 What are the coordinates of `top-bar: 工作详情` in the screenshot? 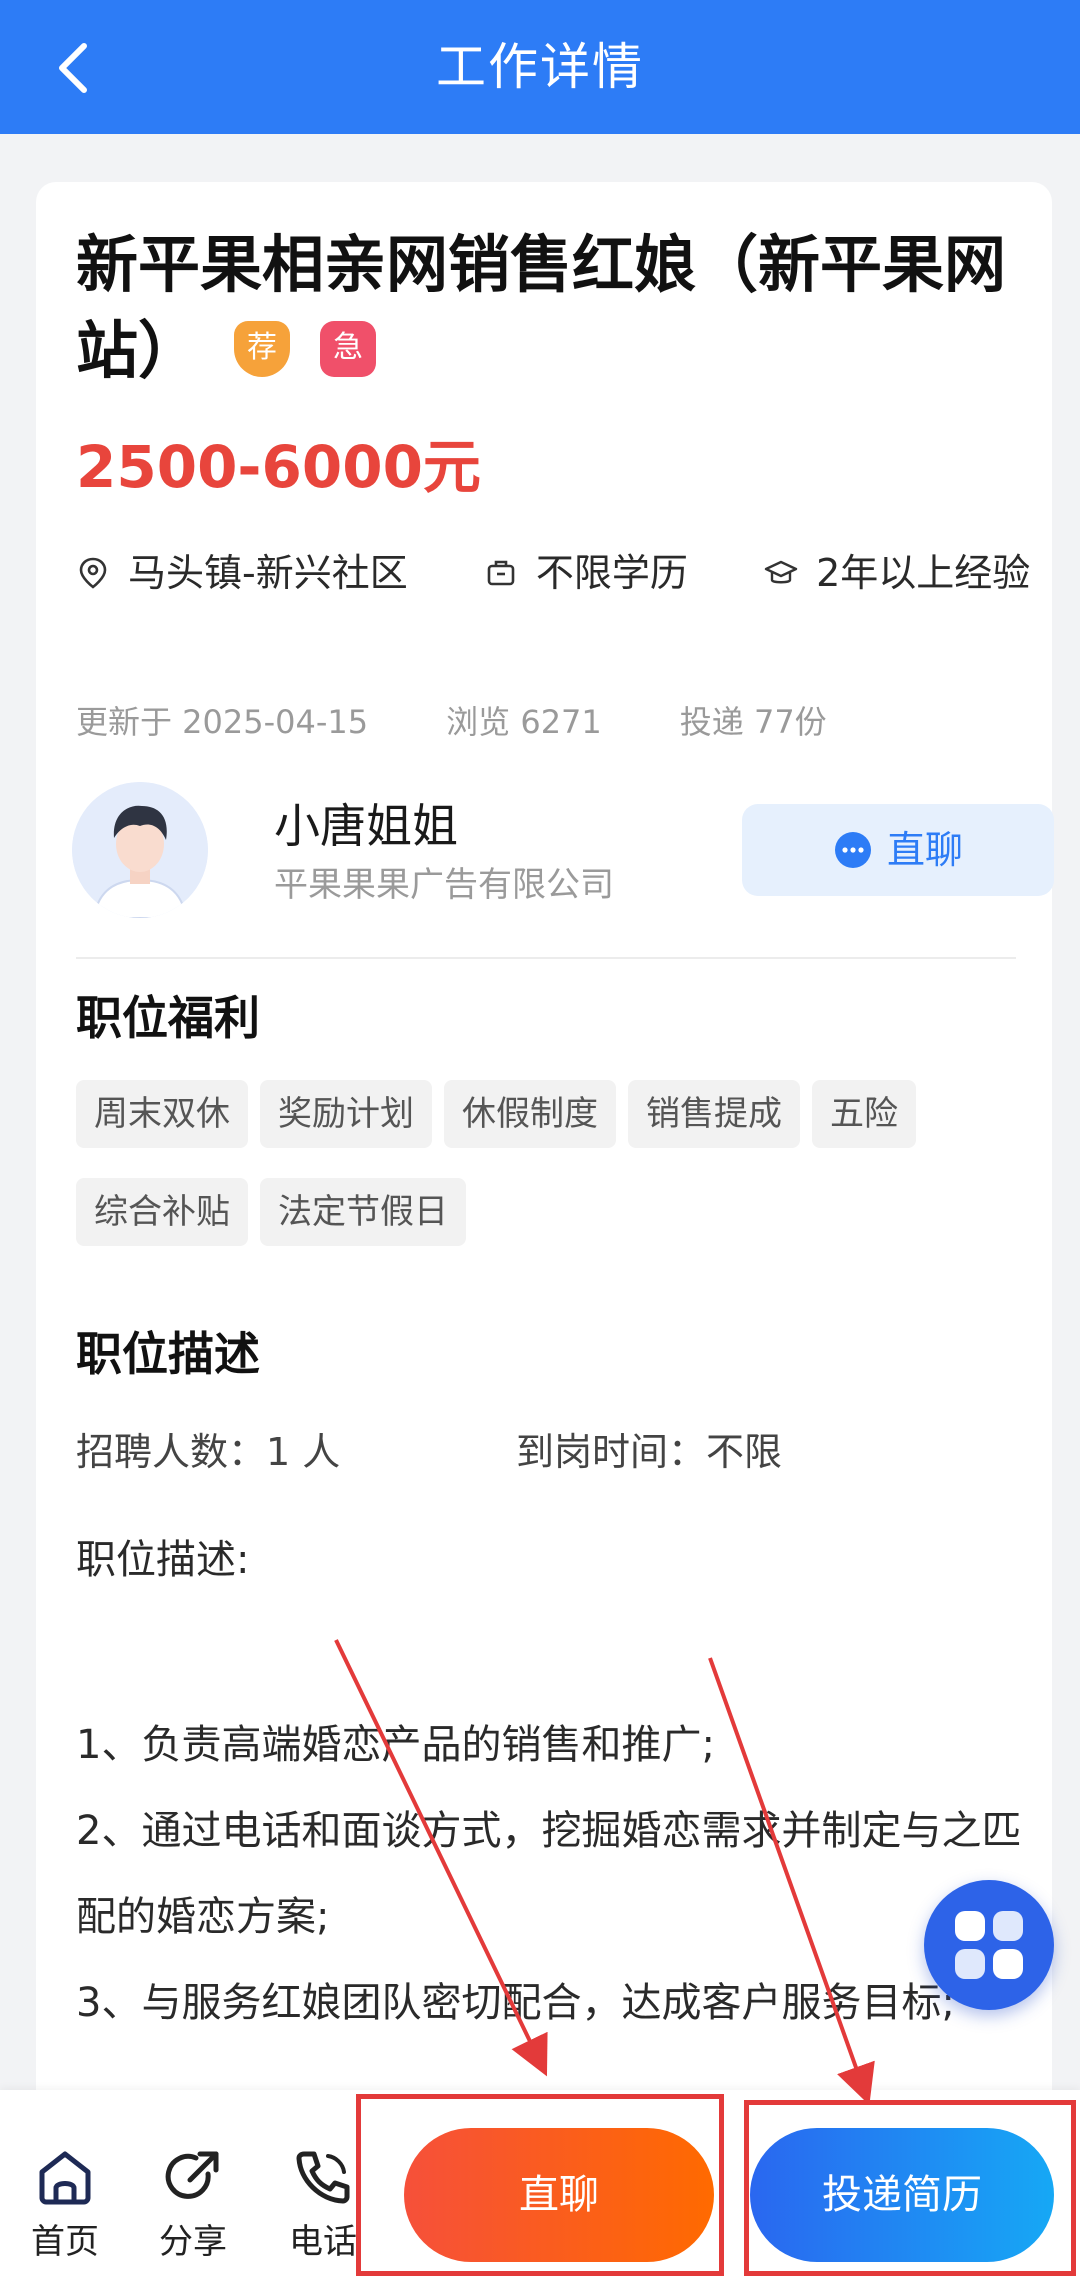 It's located at (540, 67).